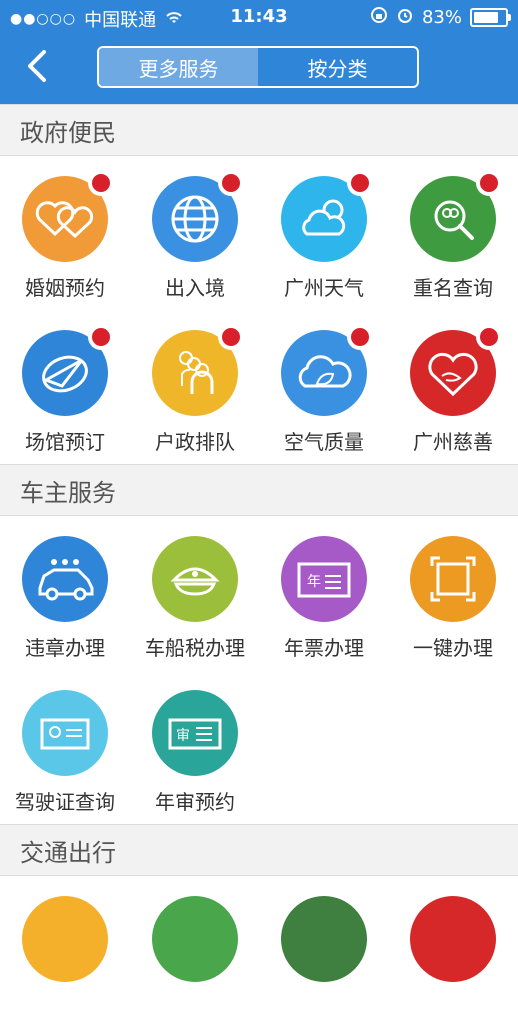 This screenshot has height=1030, width=518. I want to click on service-tile-one-click: 一键办理, so click(453, 593).